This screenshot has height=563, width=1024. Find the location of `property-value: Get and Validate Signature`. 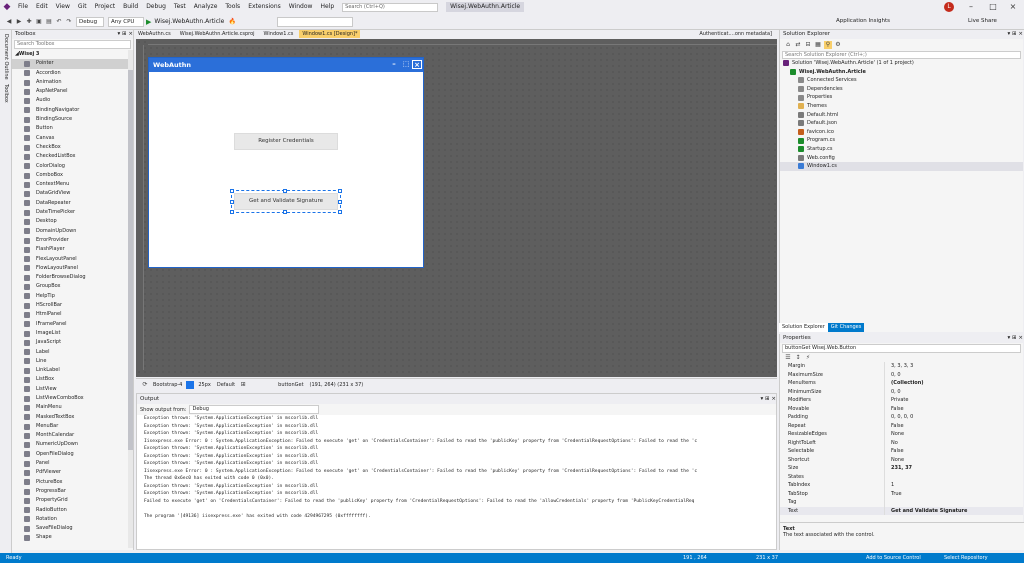

property-value: Get and Validate Signature is located at coordinates (953, 510).